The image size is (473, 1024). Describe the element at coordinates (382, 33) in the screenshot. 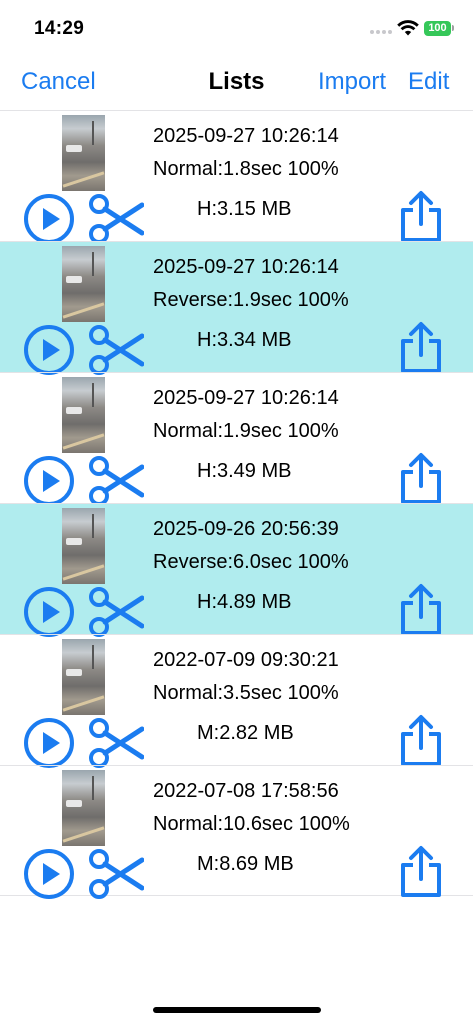

I see `cellular-signal-icon` at that location.